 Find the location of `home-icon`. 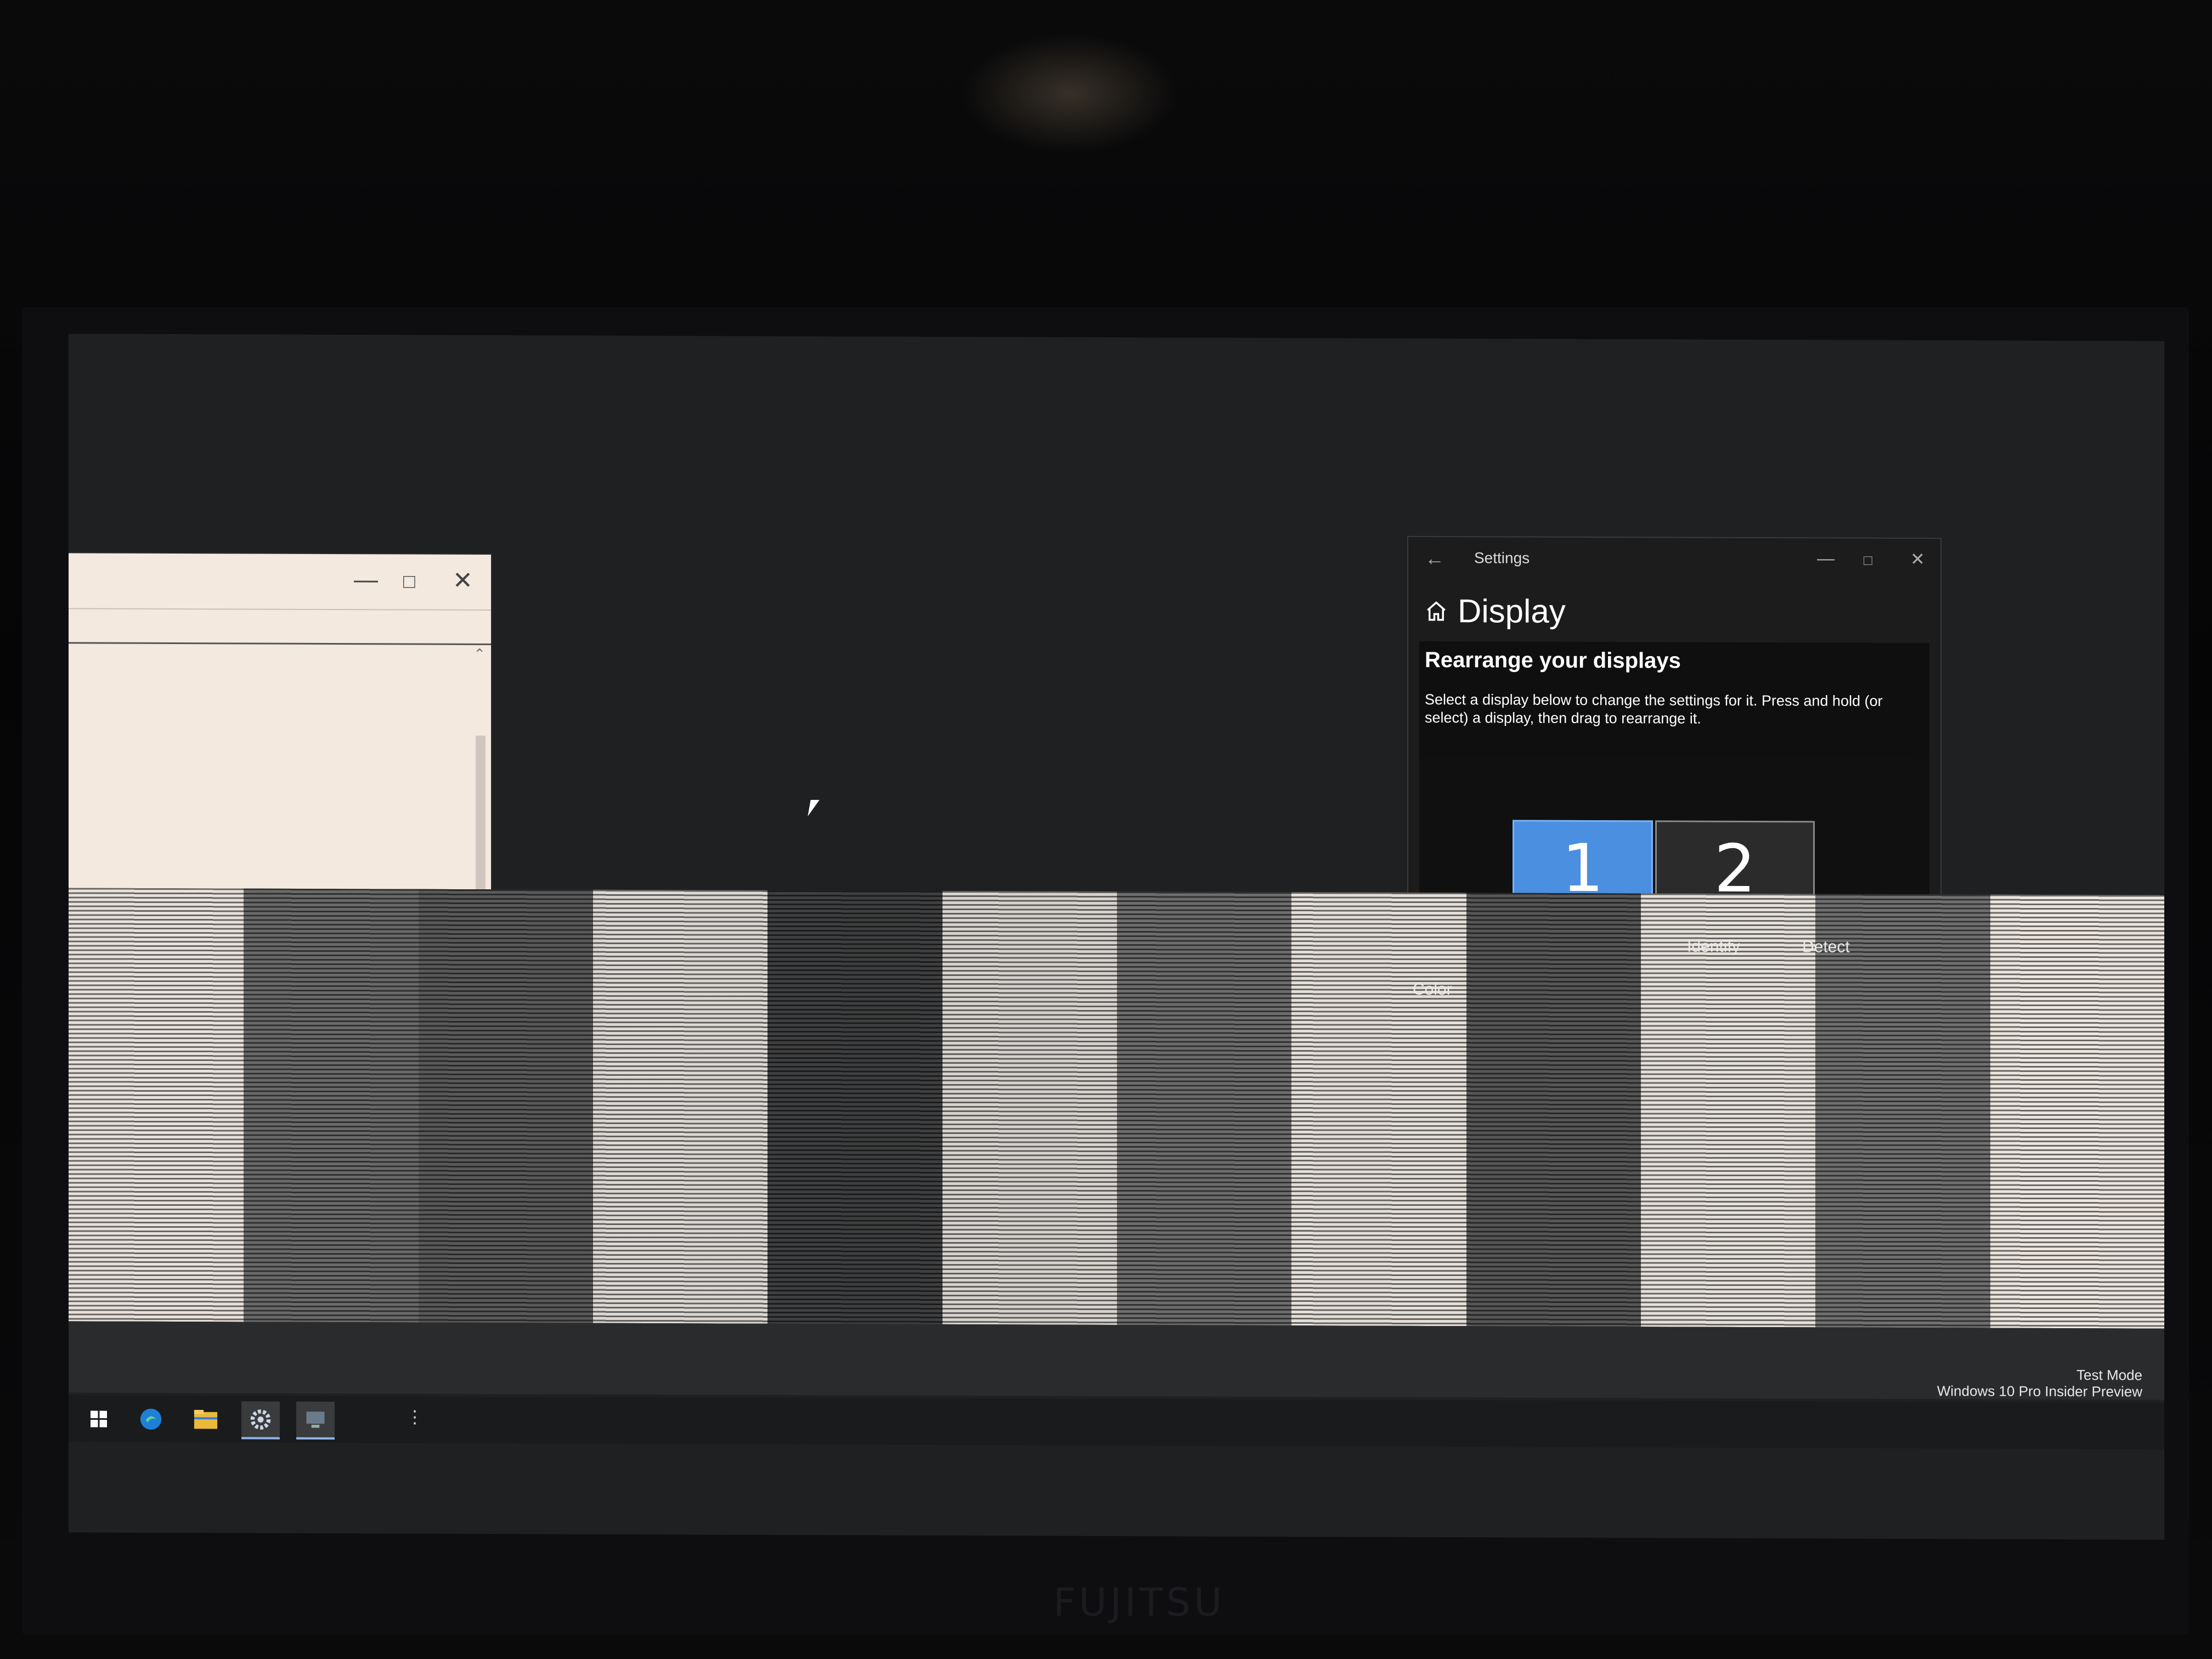

home-icon is located at coordinates (1437, 610).